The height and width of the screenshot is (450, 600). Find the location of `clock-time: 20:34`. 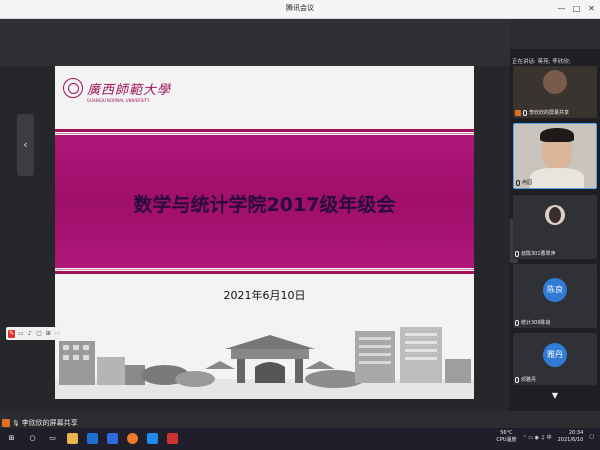

clock-time: 20:34 is located at coordinates (576, 433).